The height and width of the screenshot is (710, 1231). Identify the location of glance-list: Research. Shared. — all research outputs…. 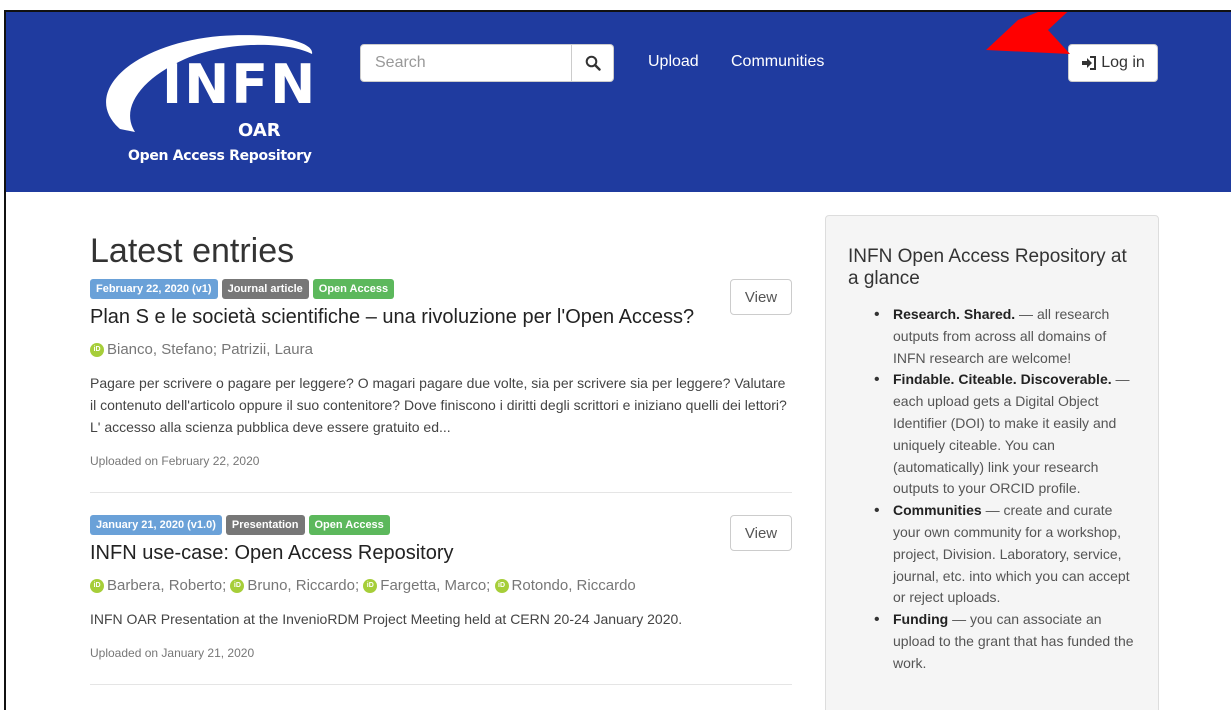
(992, 489).